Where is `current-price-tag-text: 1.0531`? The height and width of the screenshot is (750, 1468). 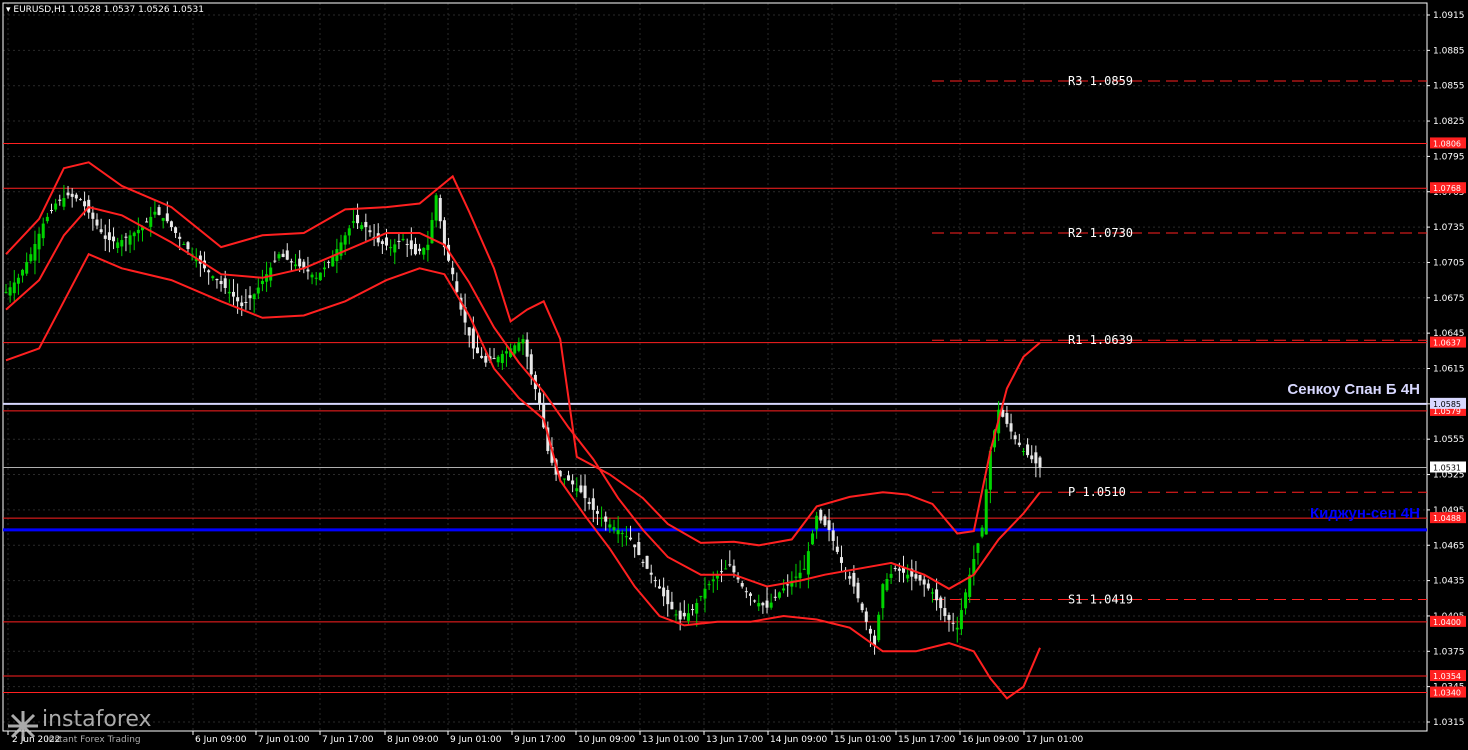
current-price-tag-text: 1.0531 is located at coordinates (1447, 467).